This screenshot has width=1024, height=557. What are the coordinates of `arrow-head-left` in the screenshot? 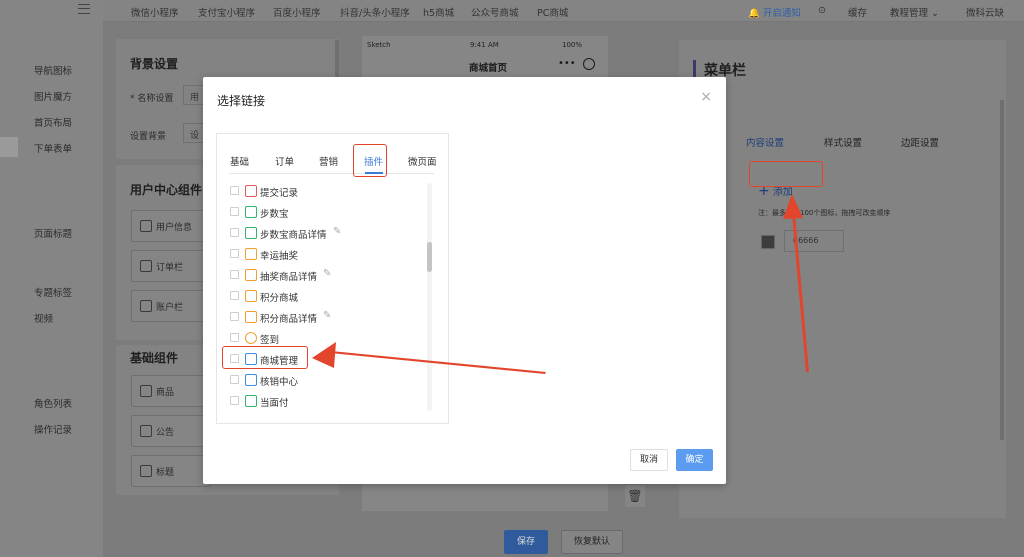 It's located at (324, 355).